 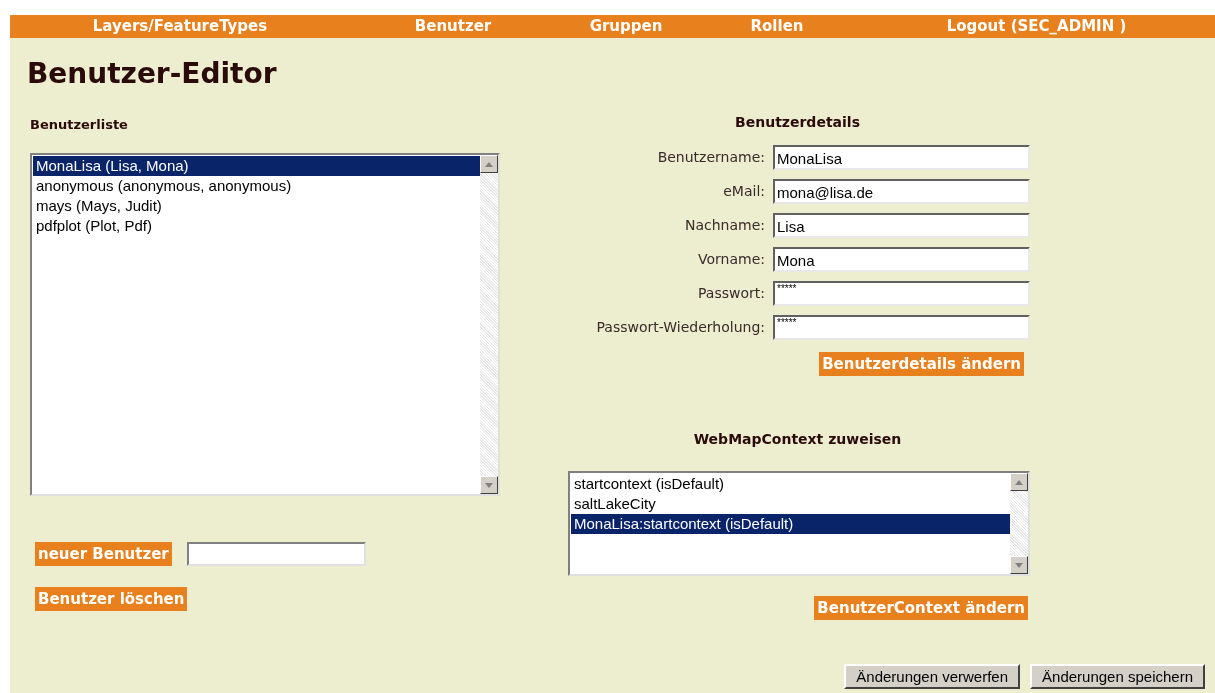 What do you see at coordinates (276, 554) in the screenshot?
I see `input-field` at bounding box center [276, 554].